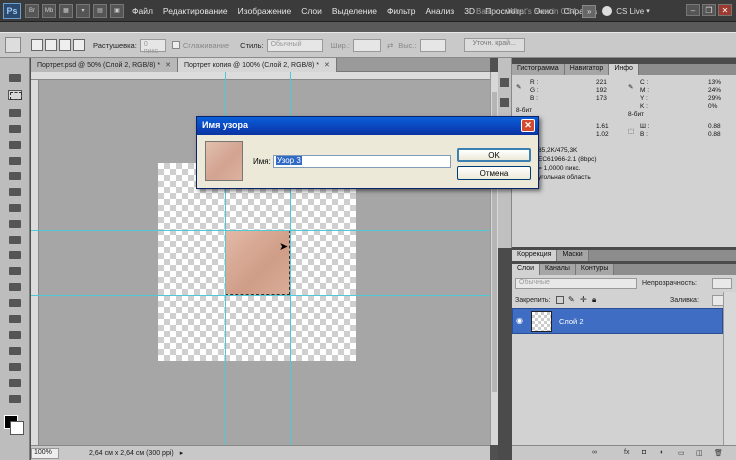 The image size is (736, 460). Describe the element at coordinates (558, 269) in the screenshot. I see `tab-channels: Каналы` at that location.